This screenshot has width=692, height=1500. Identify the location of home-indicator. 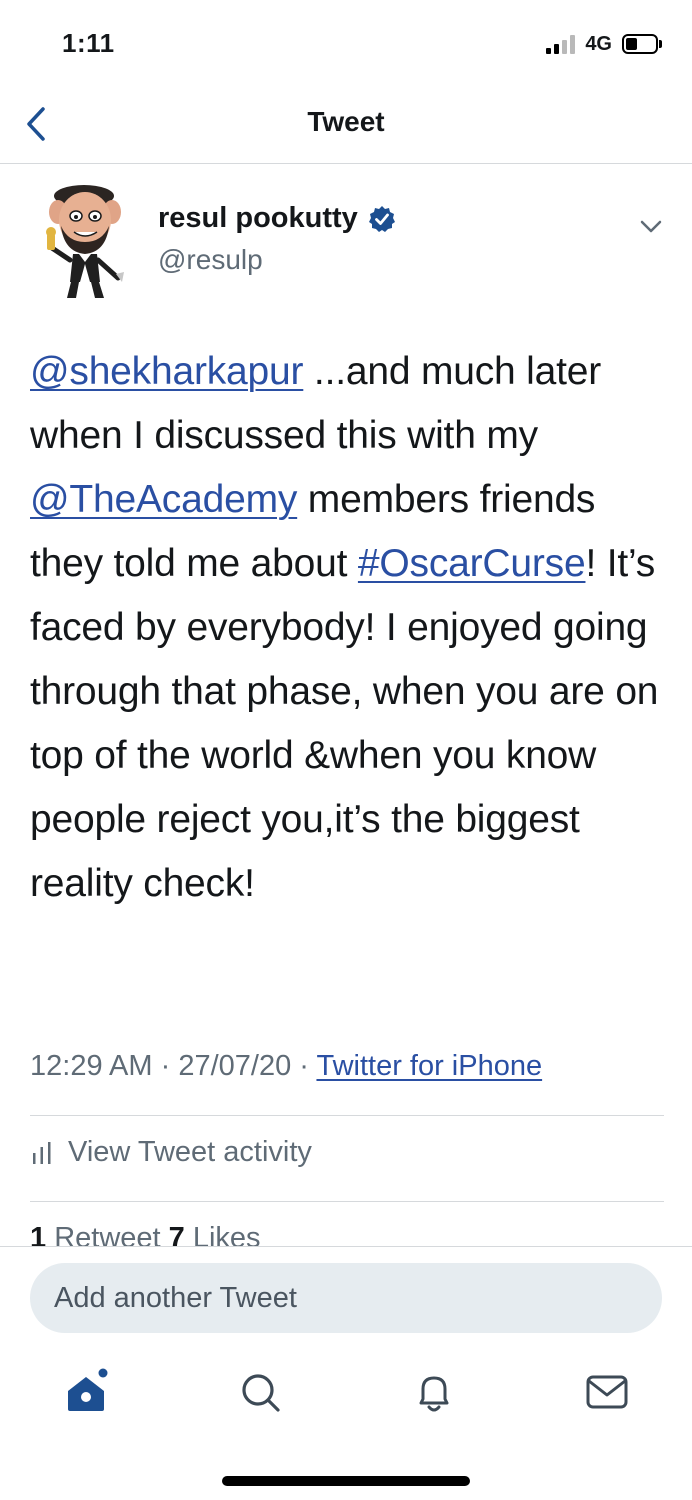
(346, 1481).